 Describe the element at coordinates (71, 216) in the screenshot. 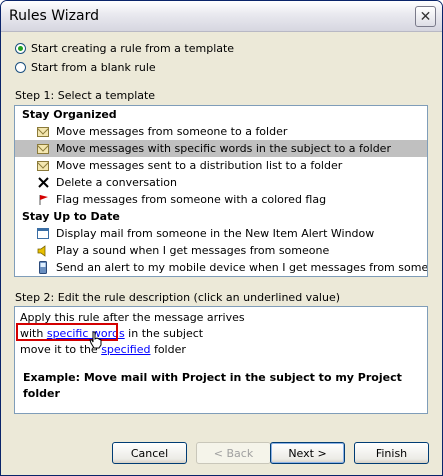

I see `group-header-stay-up-to-date: Stay Up to Date` at that location.